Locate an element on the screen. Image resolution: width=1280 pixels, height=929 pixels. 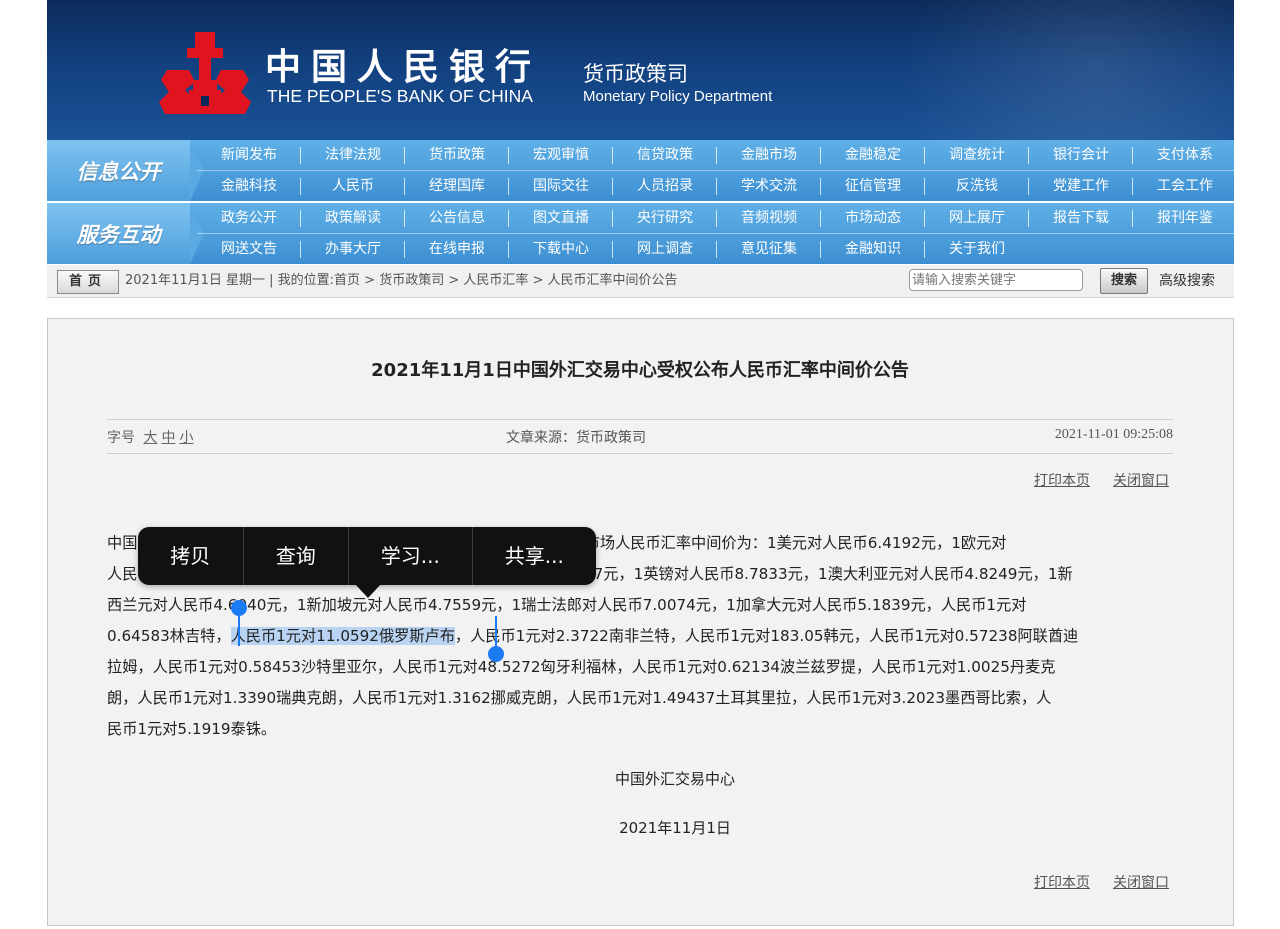
nav-item: 货币政策 is located at coordinates (457, 155).